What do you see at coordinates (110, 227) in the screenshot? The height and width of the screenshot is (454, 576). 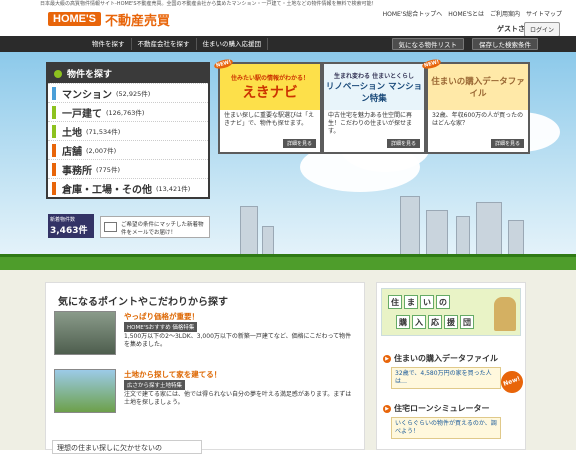 I see `envelope-icon` at bounding box center [110, 227].